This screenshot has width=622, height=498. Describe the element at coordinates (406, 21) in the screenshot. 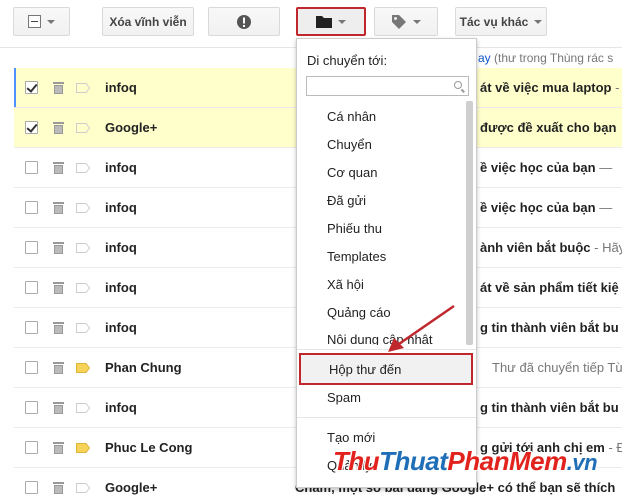

I see `labels-button` at that location.